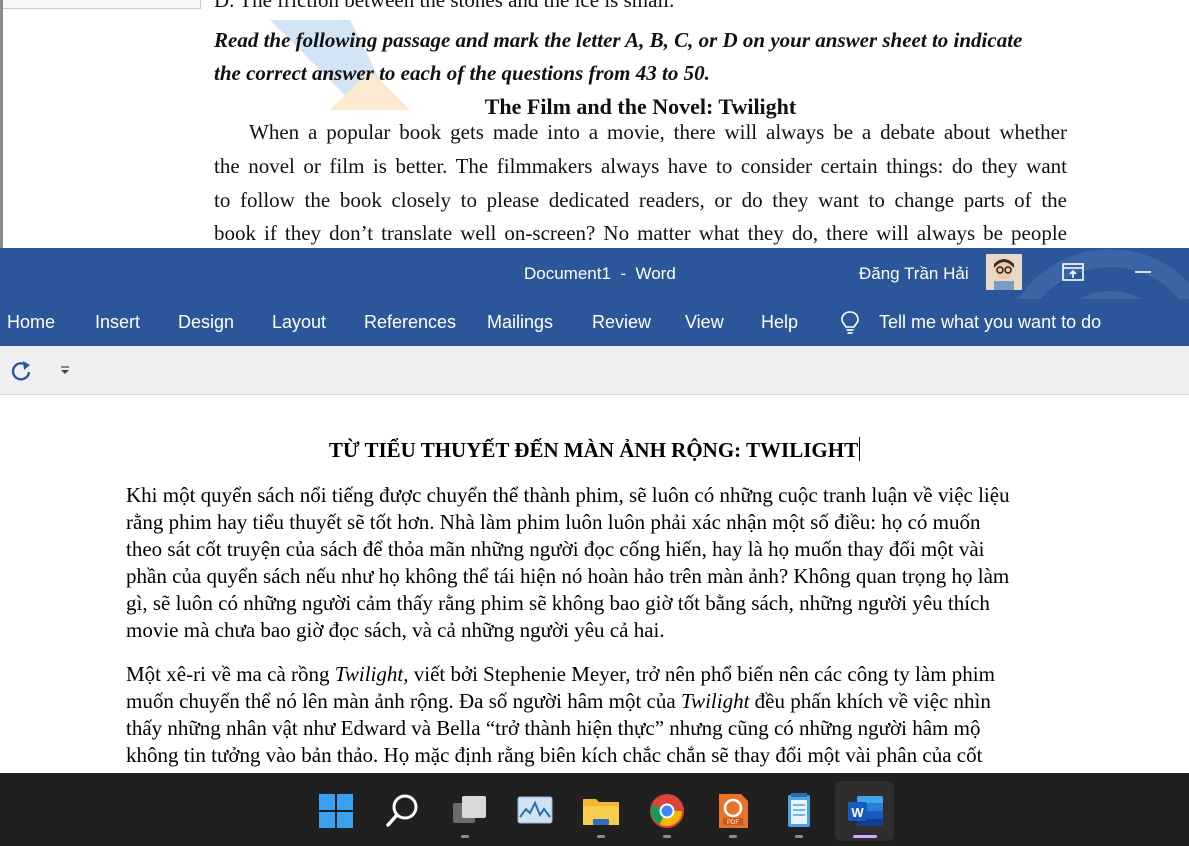  What do you see at coordinates (601, 811) in the screenshot?
I see `file-explorer-icon` at bounding box center [601, 811].